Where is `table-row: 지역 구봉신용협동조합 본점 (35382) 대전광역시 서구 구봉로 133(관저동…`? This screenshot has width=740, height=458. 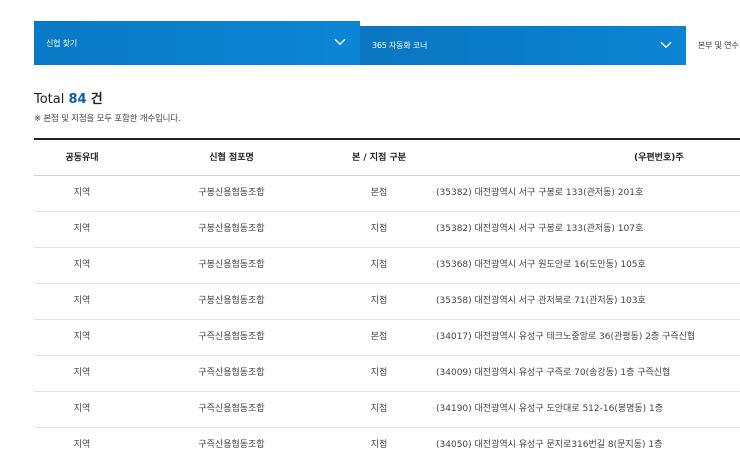
table-row: 지역 구봉신용협동조합 본점 (35382) 대전광역시 서구 구봉로 133(관저동… is located at coordinates (387, 194).